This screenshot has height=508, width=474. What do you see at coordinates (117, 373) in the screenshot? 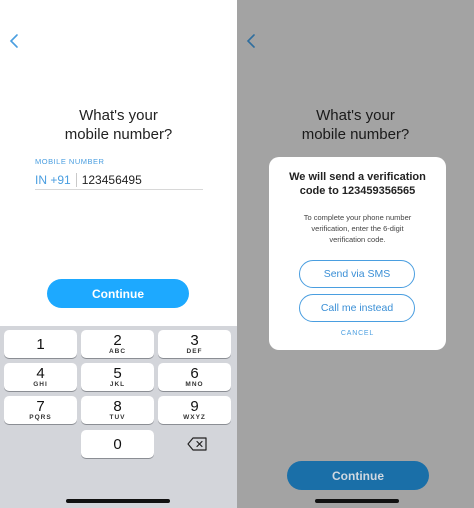
I see `key-digit: 5` at bounding box center [117, 373].